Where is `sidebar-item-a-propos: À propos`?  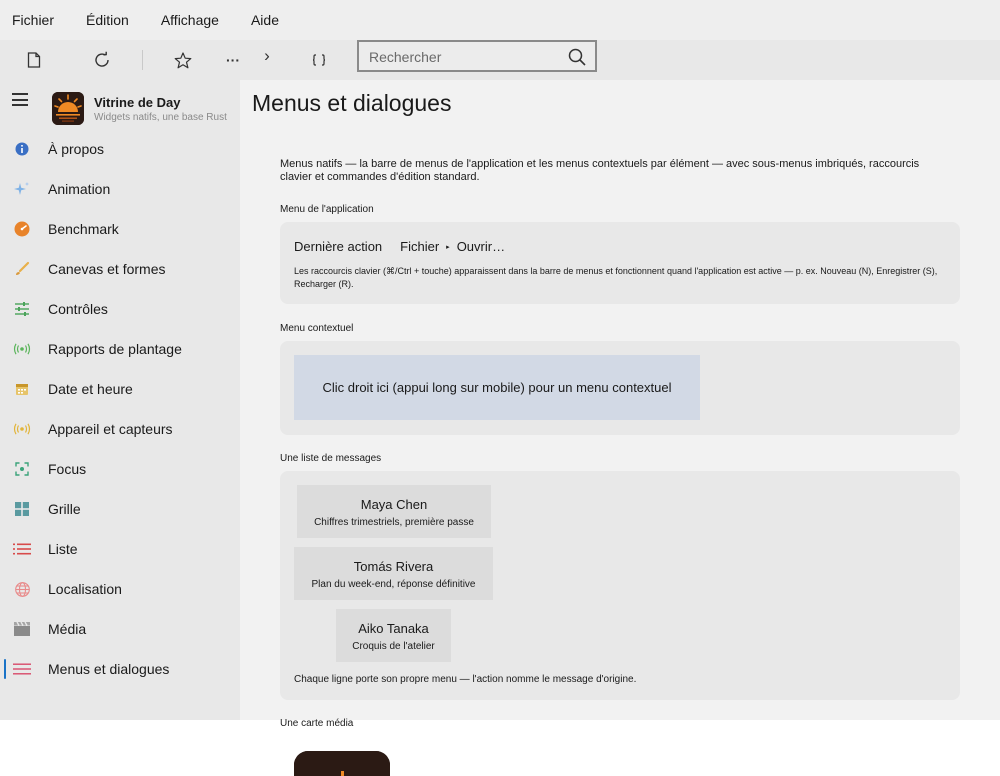
sidebar-item-a-propos: À propos is located at coordinates (120, 149).